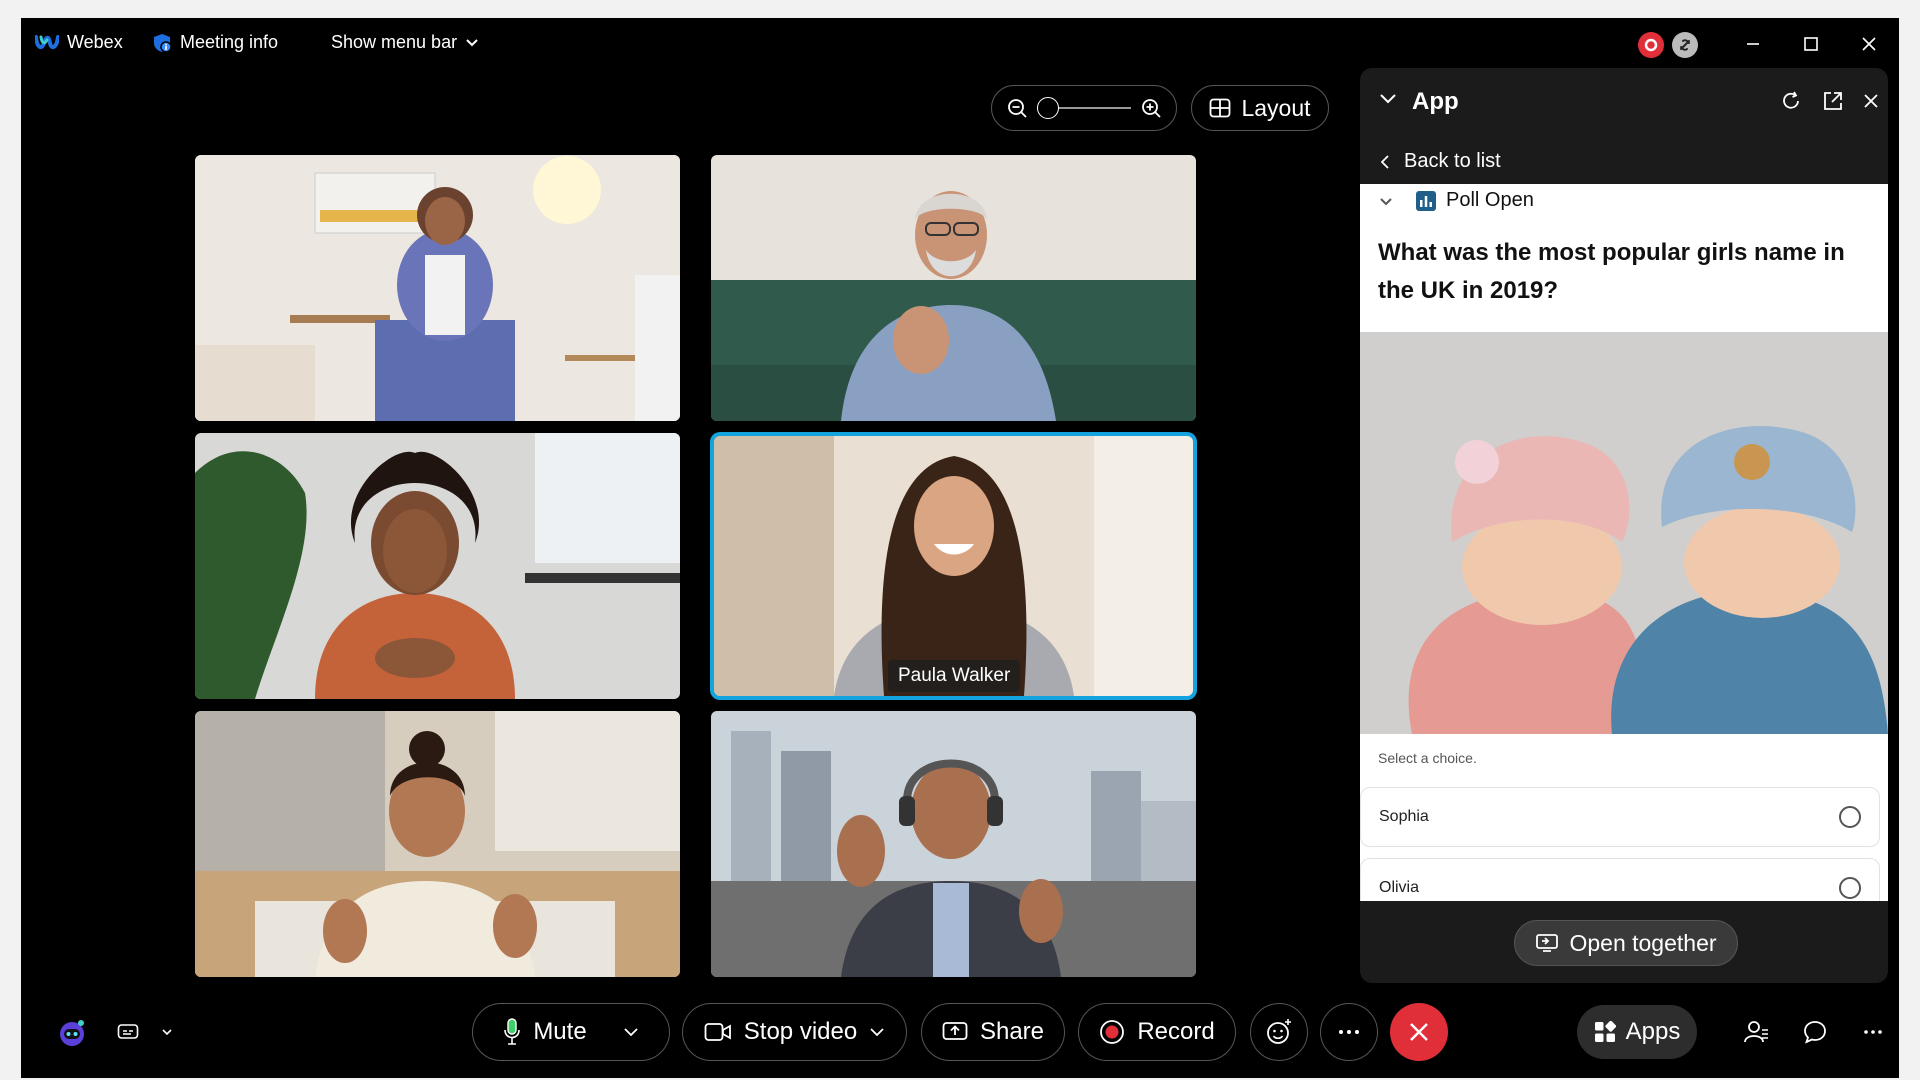 This screenshot has width=1920, height=1080. Describe the element at coordinates (1791, 100) in the screenshot. I see `refresh-icon` at that location.